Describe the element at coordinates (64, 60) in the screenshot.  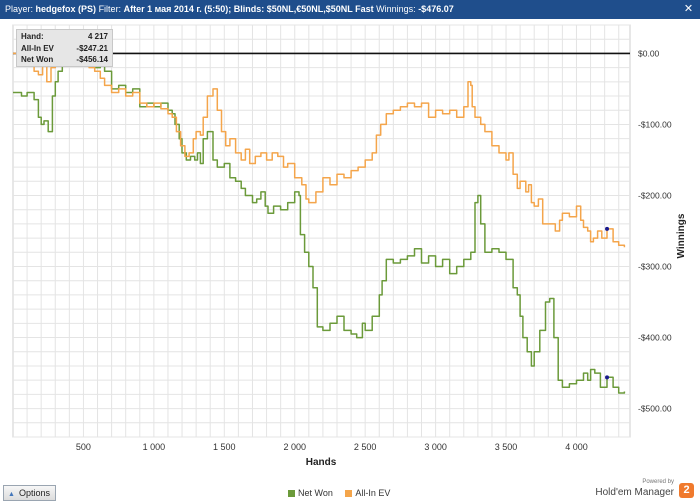
I see `info-row-net-won: Net Won -$456.14` at that location.